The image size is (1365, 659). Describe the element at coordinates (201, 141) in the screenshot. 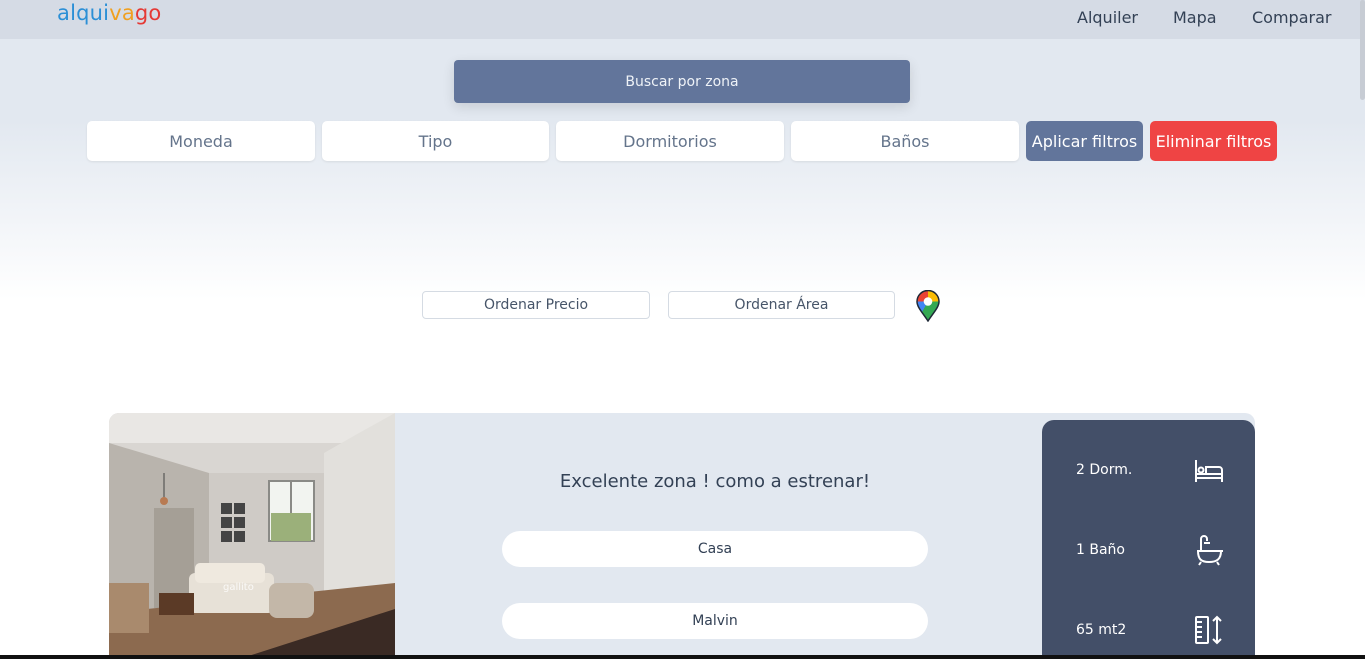

I see `filter-moneda: Moneda` at that location.